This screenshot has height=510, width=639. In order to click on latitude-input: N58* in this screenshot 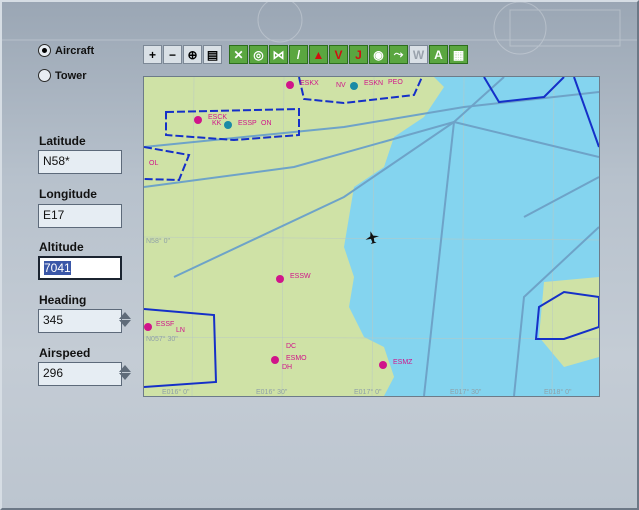, I will do `click(80, 162)`.